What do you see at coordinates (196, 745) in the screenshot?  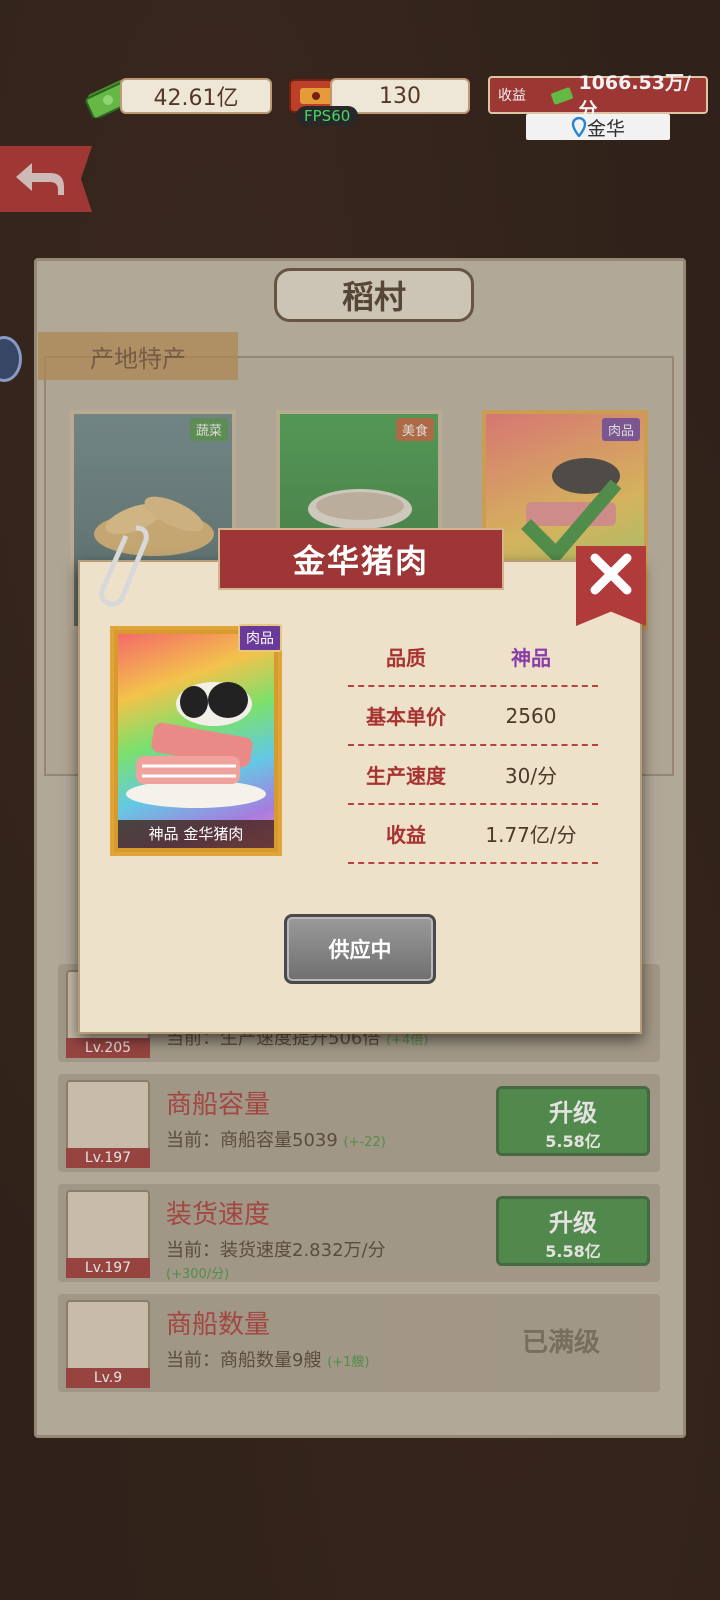 I see `pig-pork-illustration` at bounding box center [196, 745].